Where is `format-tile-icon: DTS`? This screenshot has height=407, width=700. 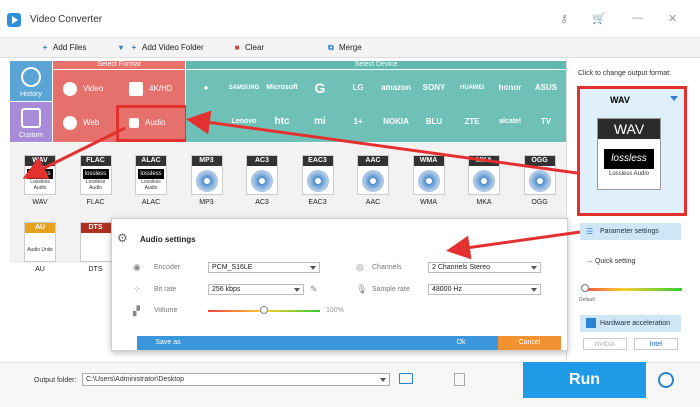
format-tile-icon: DTS is located at coordinates (95, 242).